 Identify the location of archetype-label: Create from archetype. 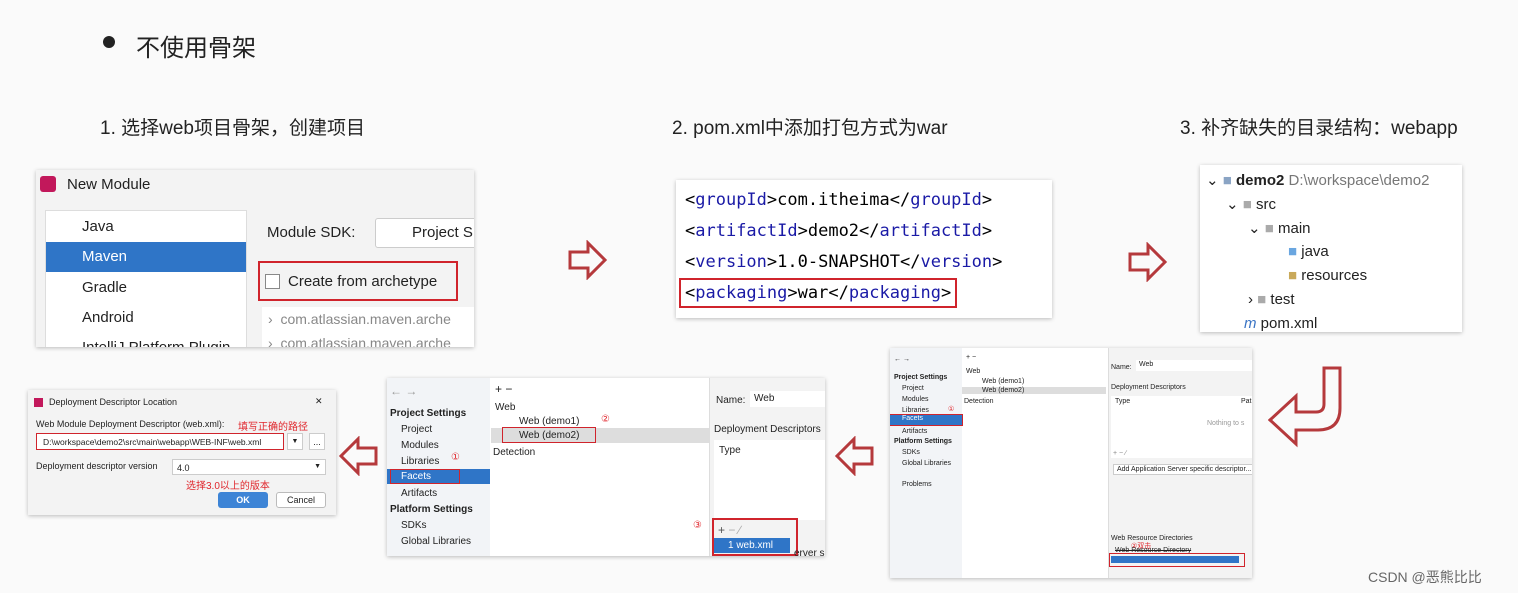
(363, 281).